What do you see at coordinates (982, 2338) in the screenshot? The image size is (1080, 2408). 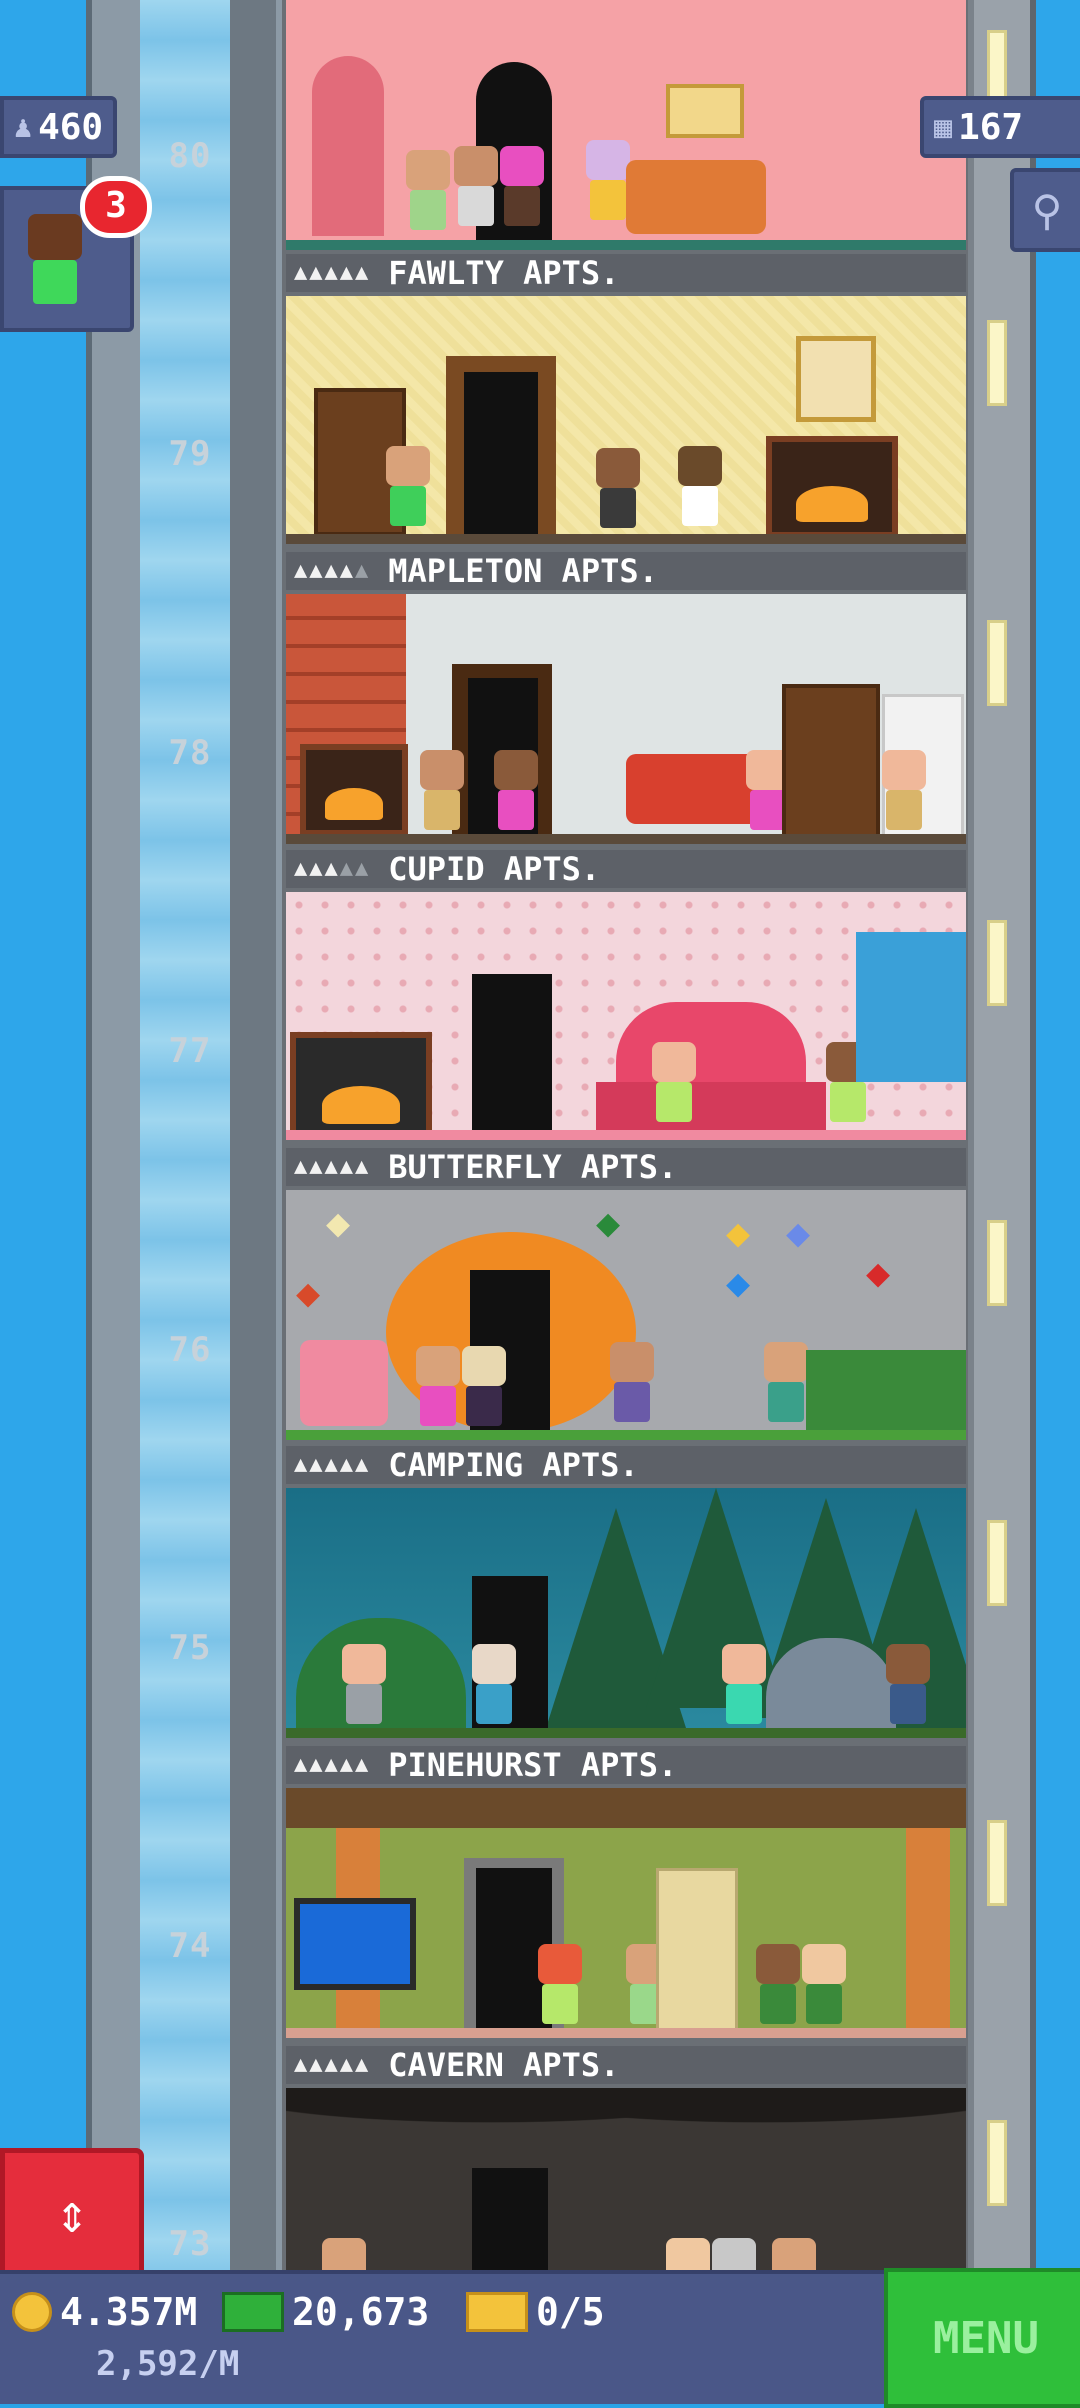 I see `menu-button: MENU` at bounding box center [982, 2338].